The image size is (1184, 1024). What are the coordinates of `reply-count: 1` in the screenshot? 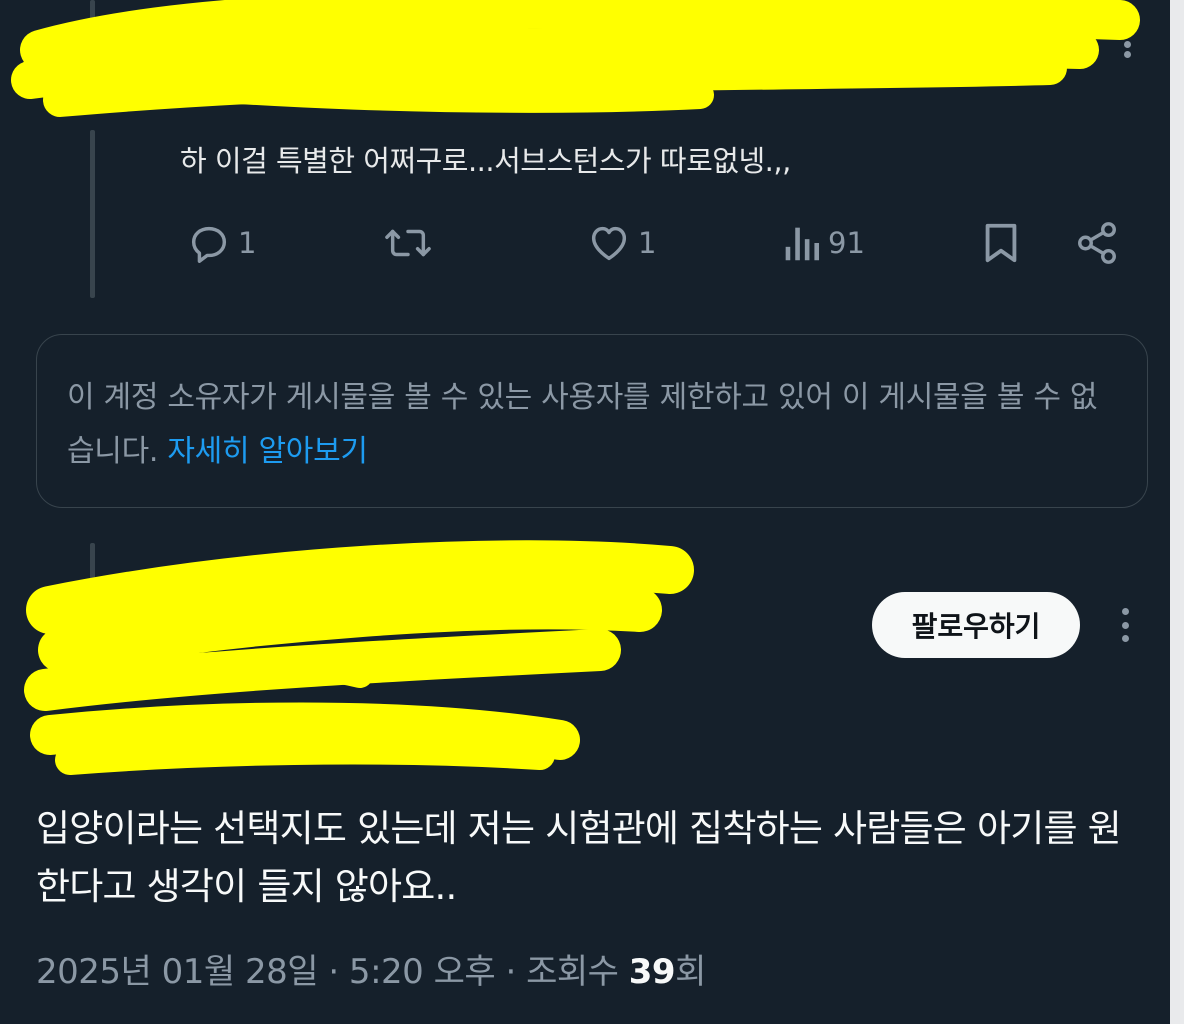 It's located at (247, 243).